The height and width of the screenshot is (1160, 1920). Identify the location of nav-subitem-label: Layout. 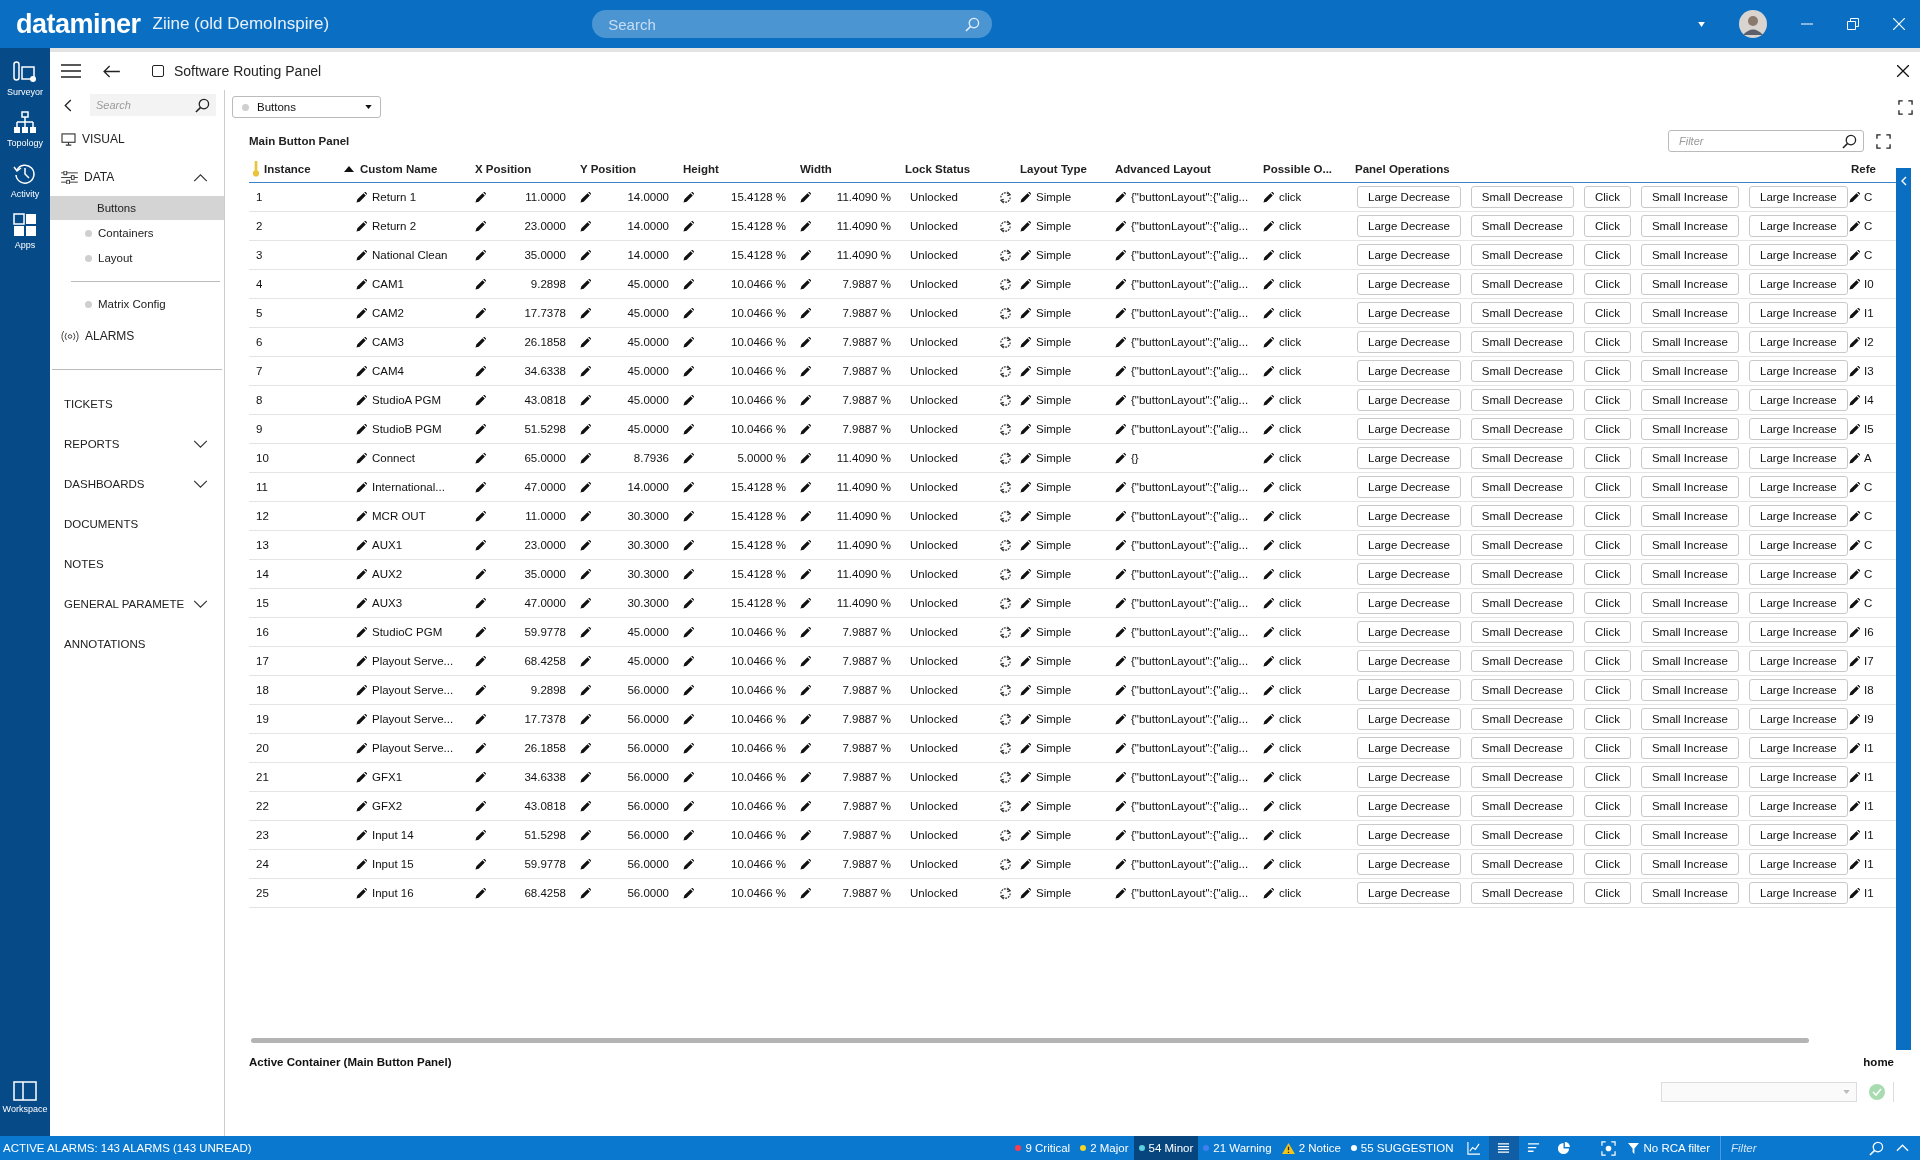
(115, 258).